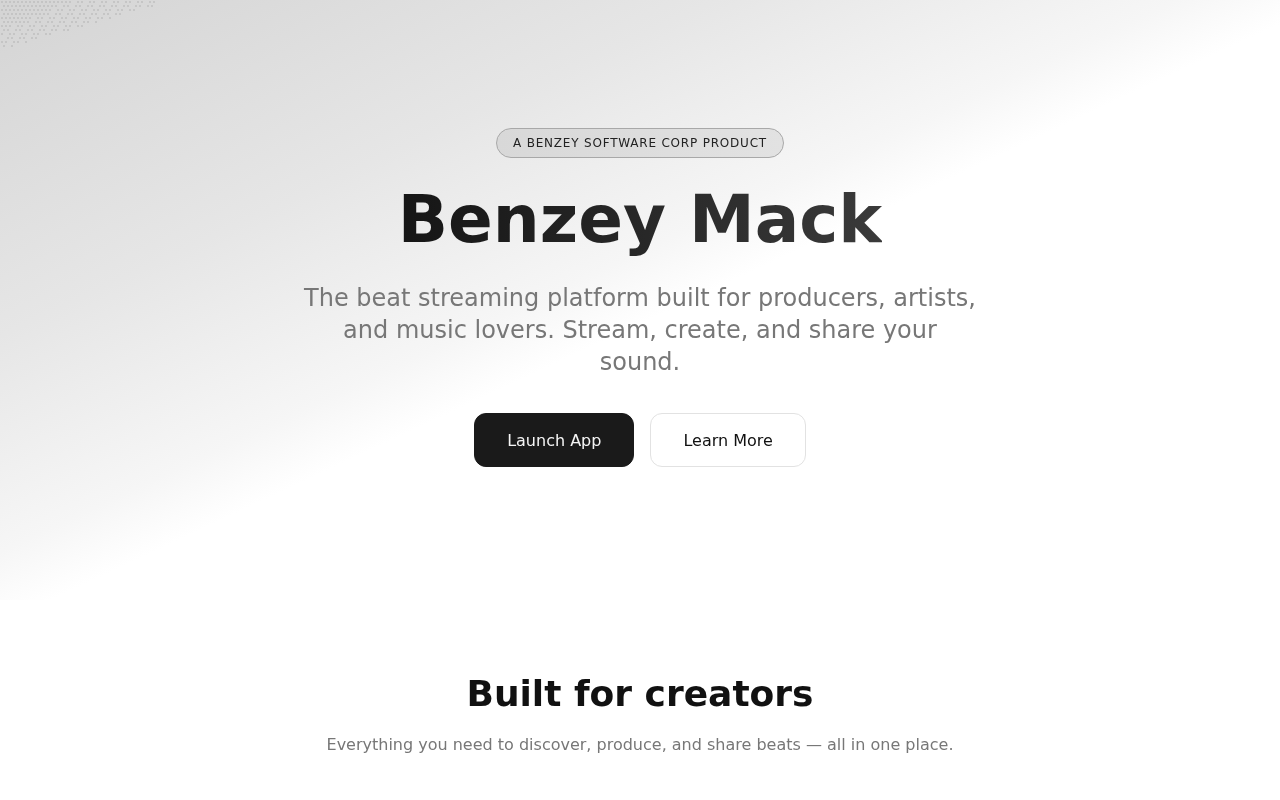 This screenshot has width=1280, height=800. What do you see at coordinates (640, 143) in the screenshot?
I see `product-badge: A BENZEY SOFTWARE CORP PRODUCT` at bounding box center [640, 143].